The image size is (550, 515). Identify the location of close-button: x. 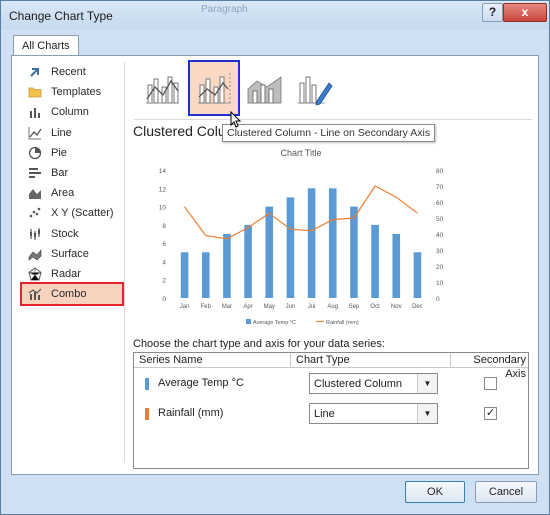
(525, 12).